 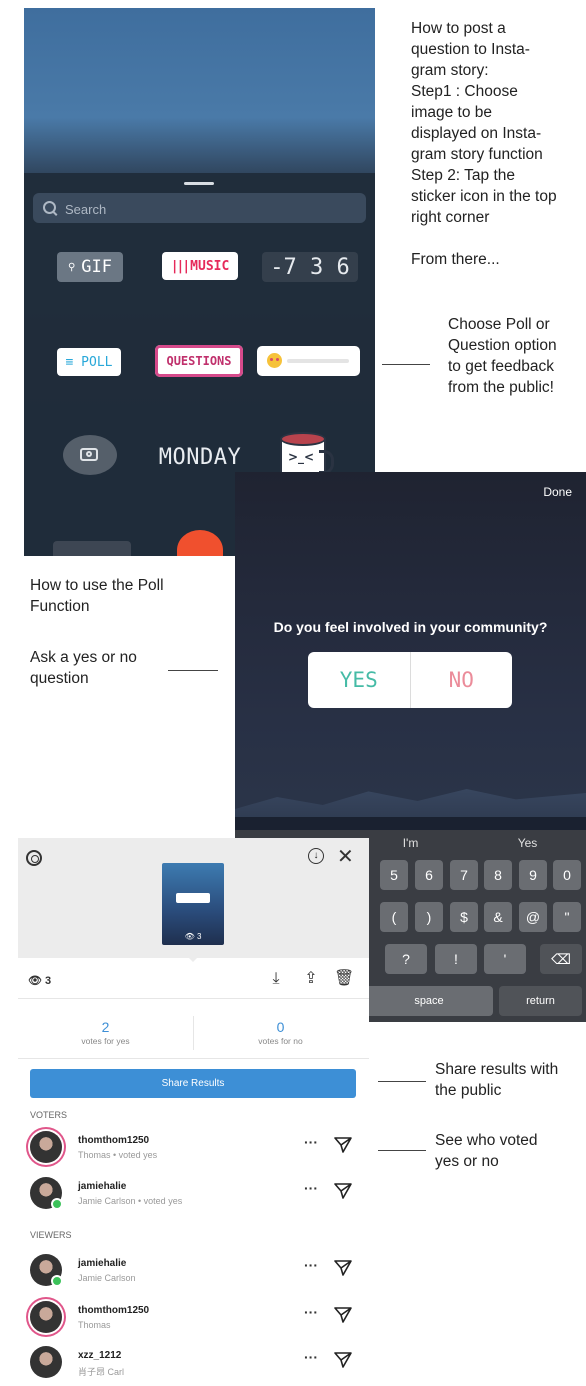 I want to click on camera-sticker, so click(x=90, y=455).